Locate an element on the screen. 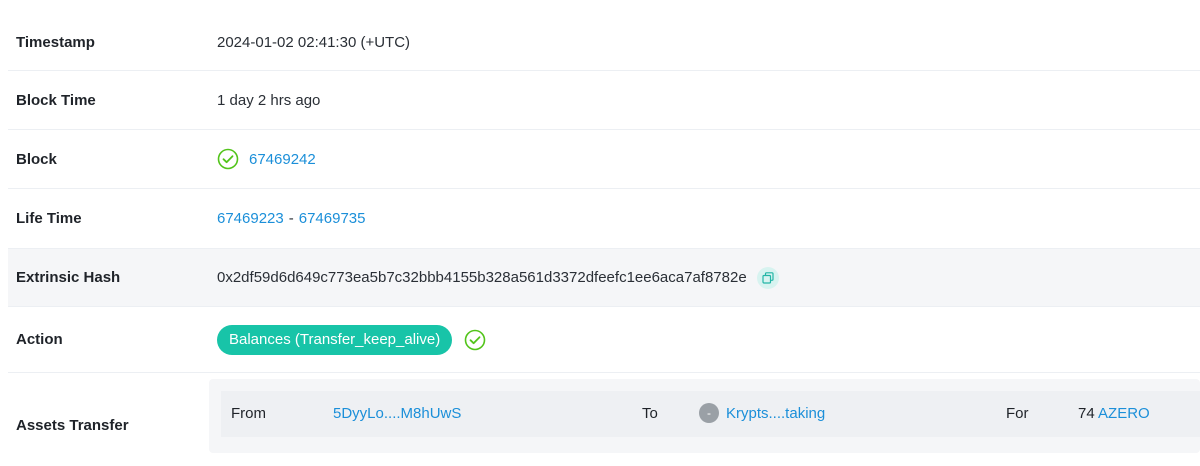 Image resolution: width=1200 pixels, height=466 pixels. action-value: Balances (Transfer_keep_alive) is located at coordinates (356, 339).